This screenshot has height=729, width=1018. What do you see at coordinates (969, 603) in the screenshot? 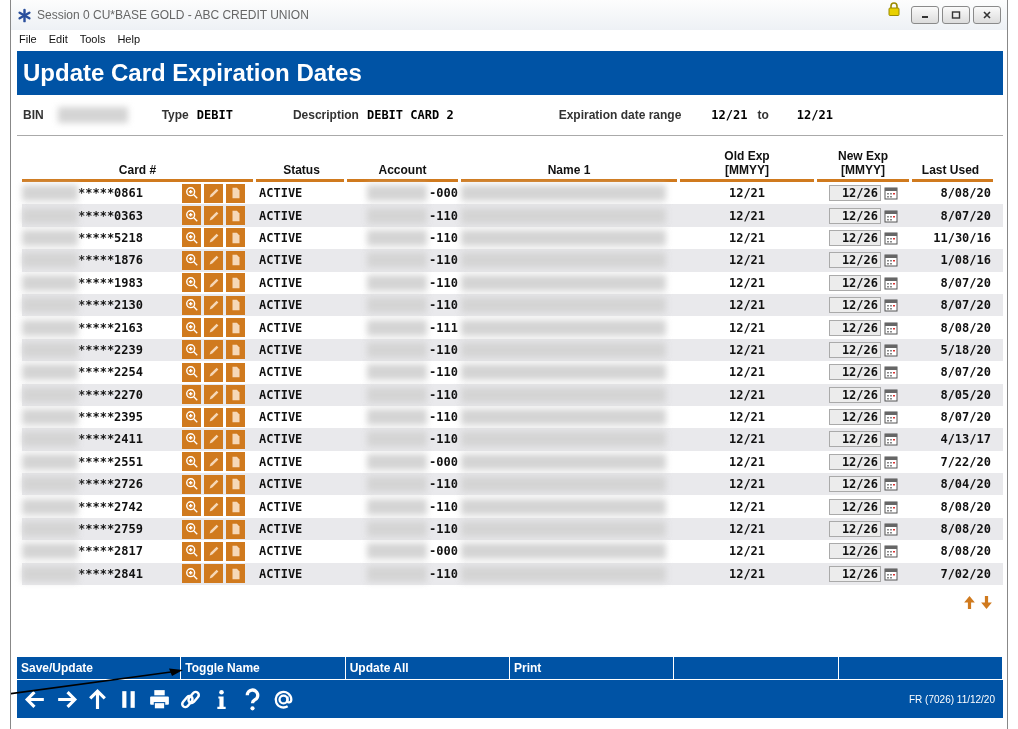
I see `page-up-icon` at bounding box center [969, 603].